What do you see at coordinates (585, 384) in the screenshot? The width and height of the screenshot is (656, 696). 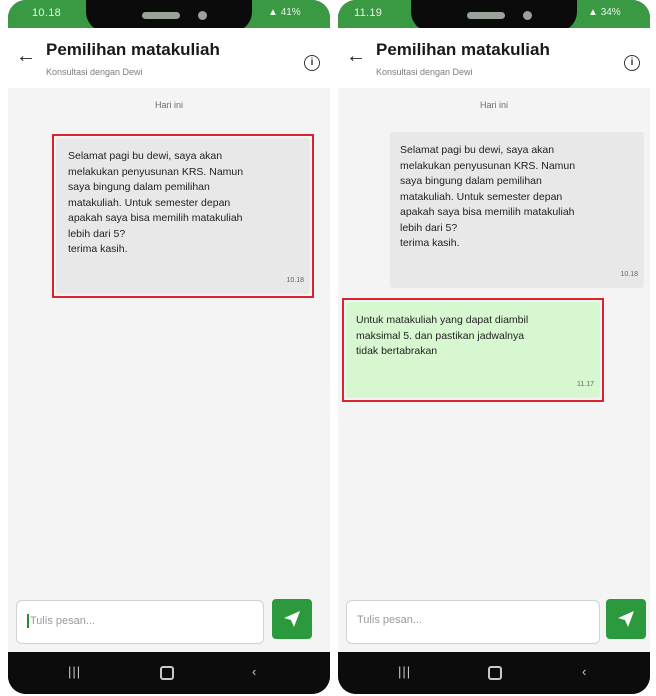 I see `message-time: 11.17` at bounding box center [585, 384].